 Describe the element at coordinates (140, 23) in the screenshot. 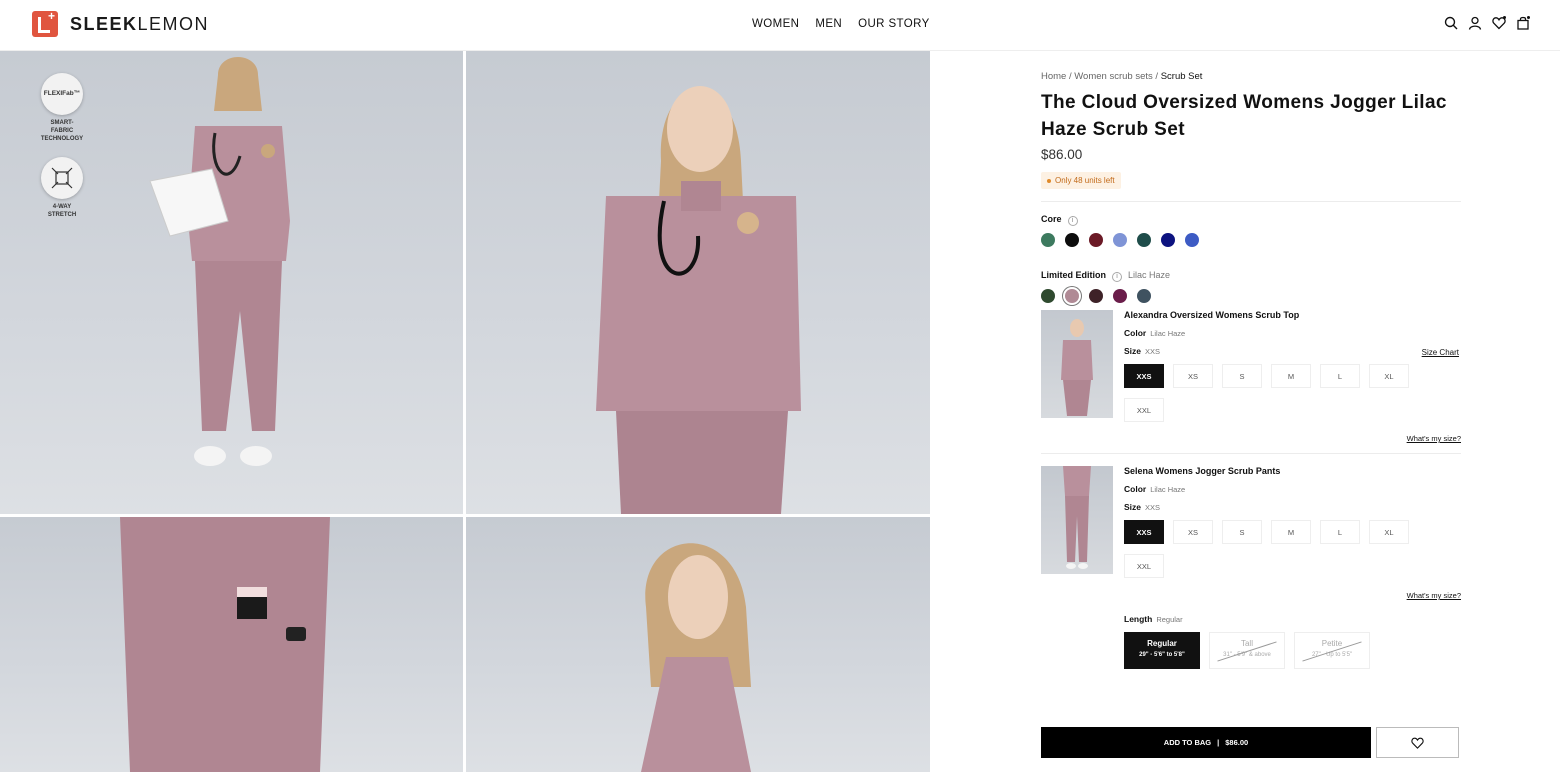

I see `logo-text: SLEEKLEMON` at that location.